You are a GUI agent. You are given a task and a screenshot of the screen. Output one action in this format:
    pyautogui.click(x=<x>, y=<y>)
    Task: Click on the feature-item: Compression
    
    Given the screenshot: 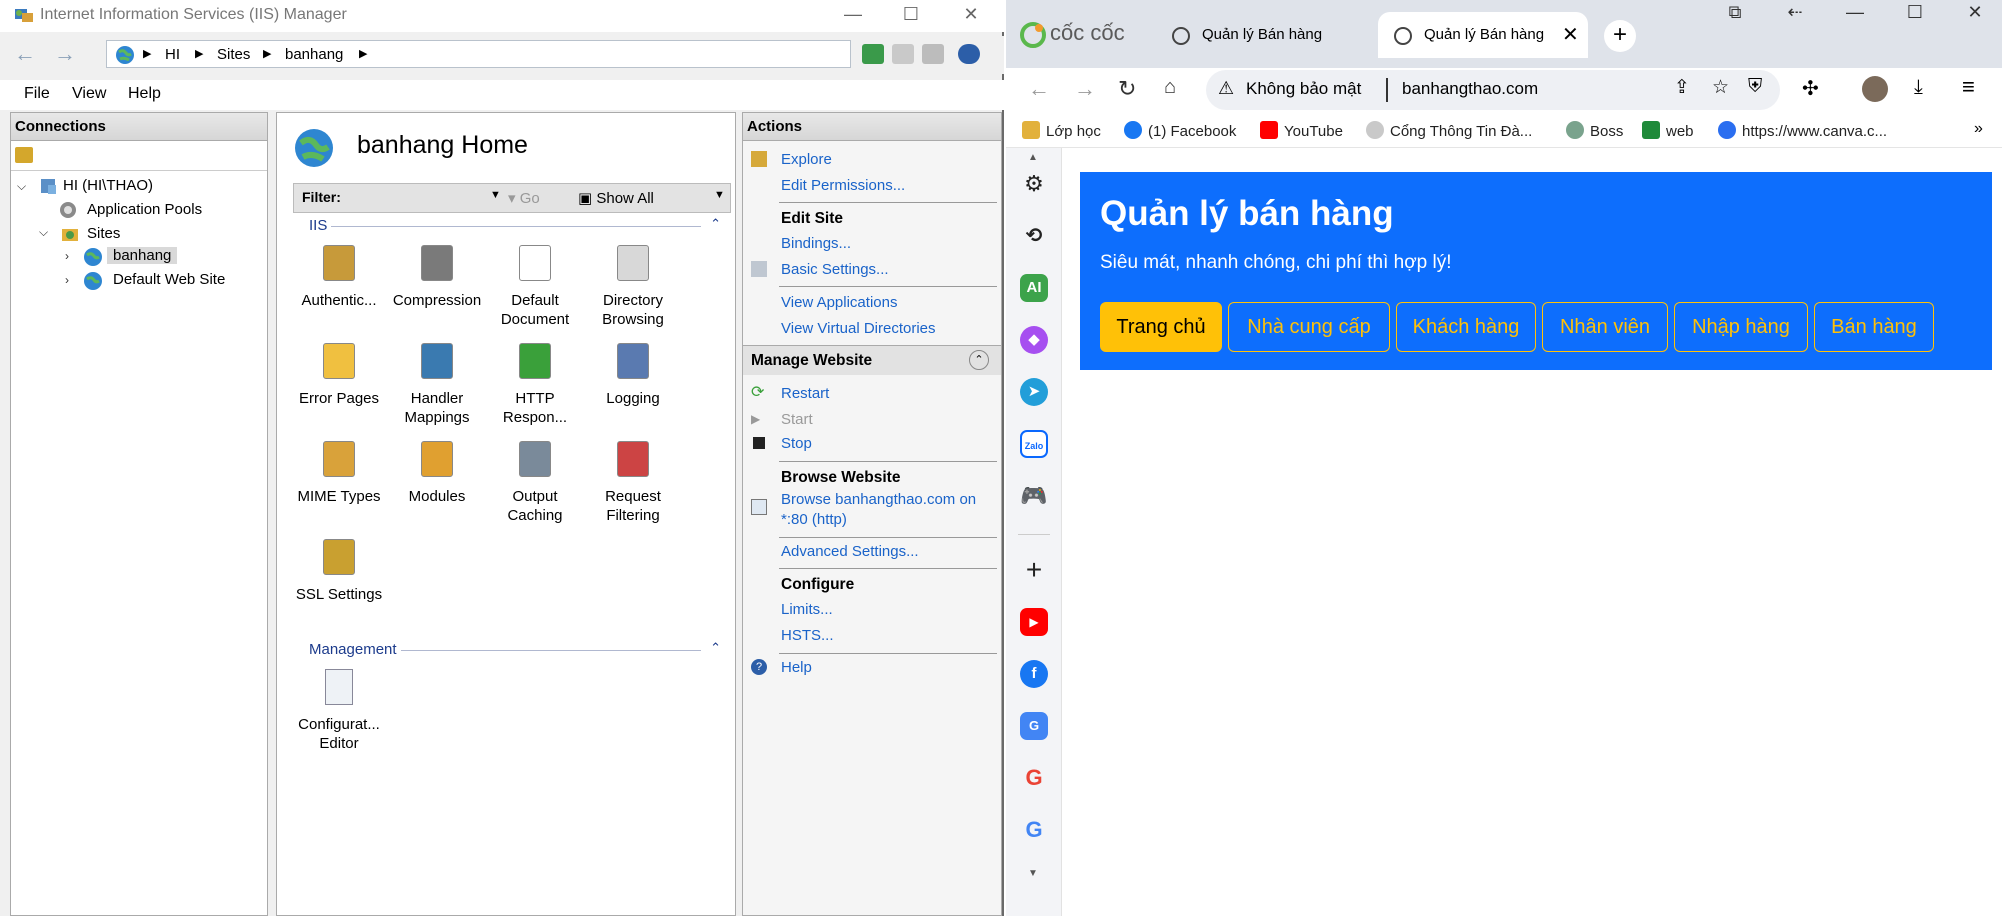 What is the action you would take?
    pyautogui.click(x=437, y=275)
    